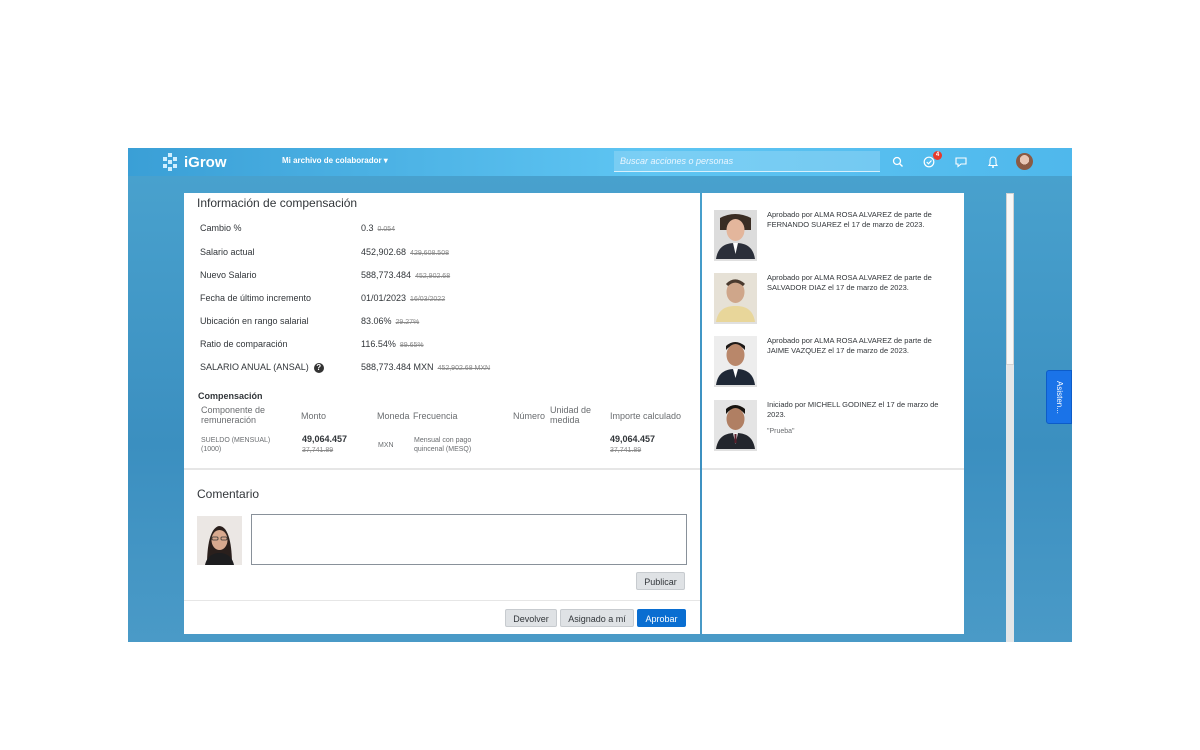 Image resolution: width=1200 pixels, height=750 pixels. What do you see at coordinates (230, 396) in the screenshot?
I see `compensation-table-title: Compensación` at bounding box center [230, 396].